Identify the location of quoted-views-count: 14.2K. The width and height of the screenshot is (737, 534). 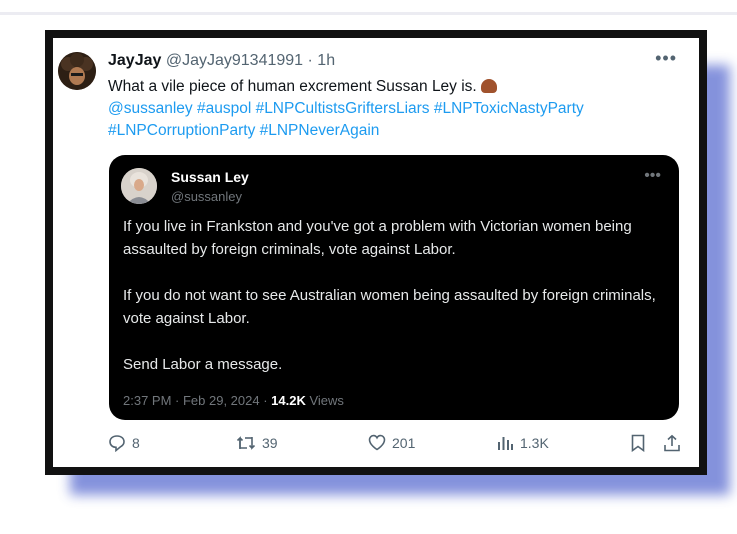
(288, 400).